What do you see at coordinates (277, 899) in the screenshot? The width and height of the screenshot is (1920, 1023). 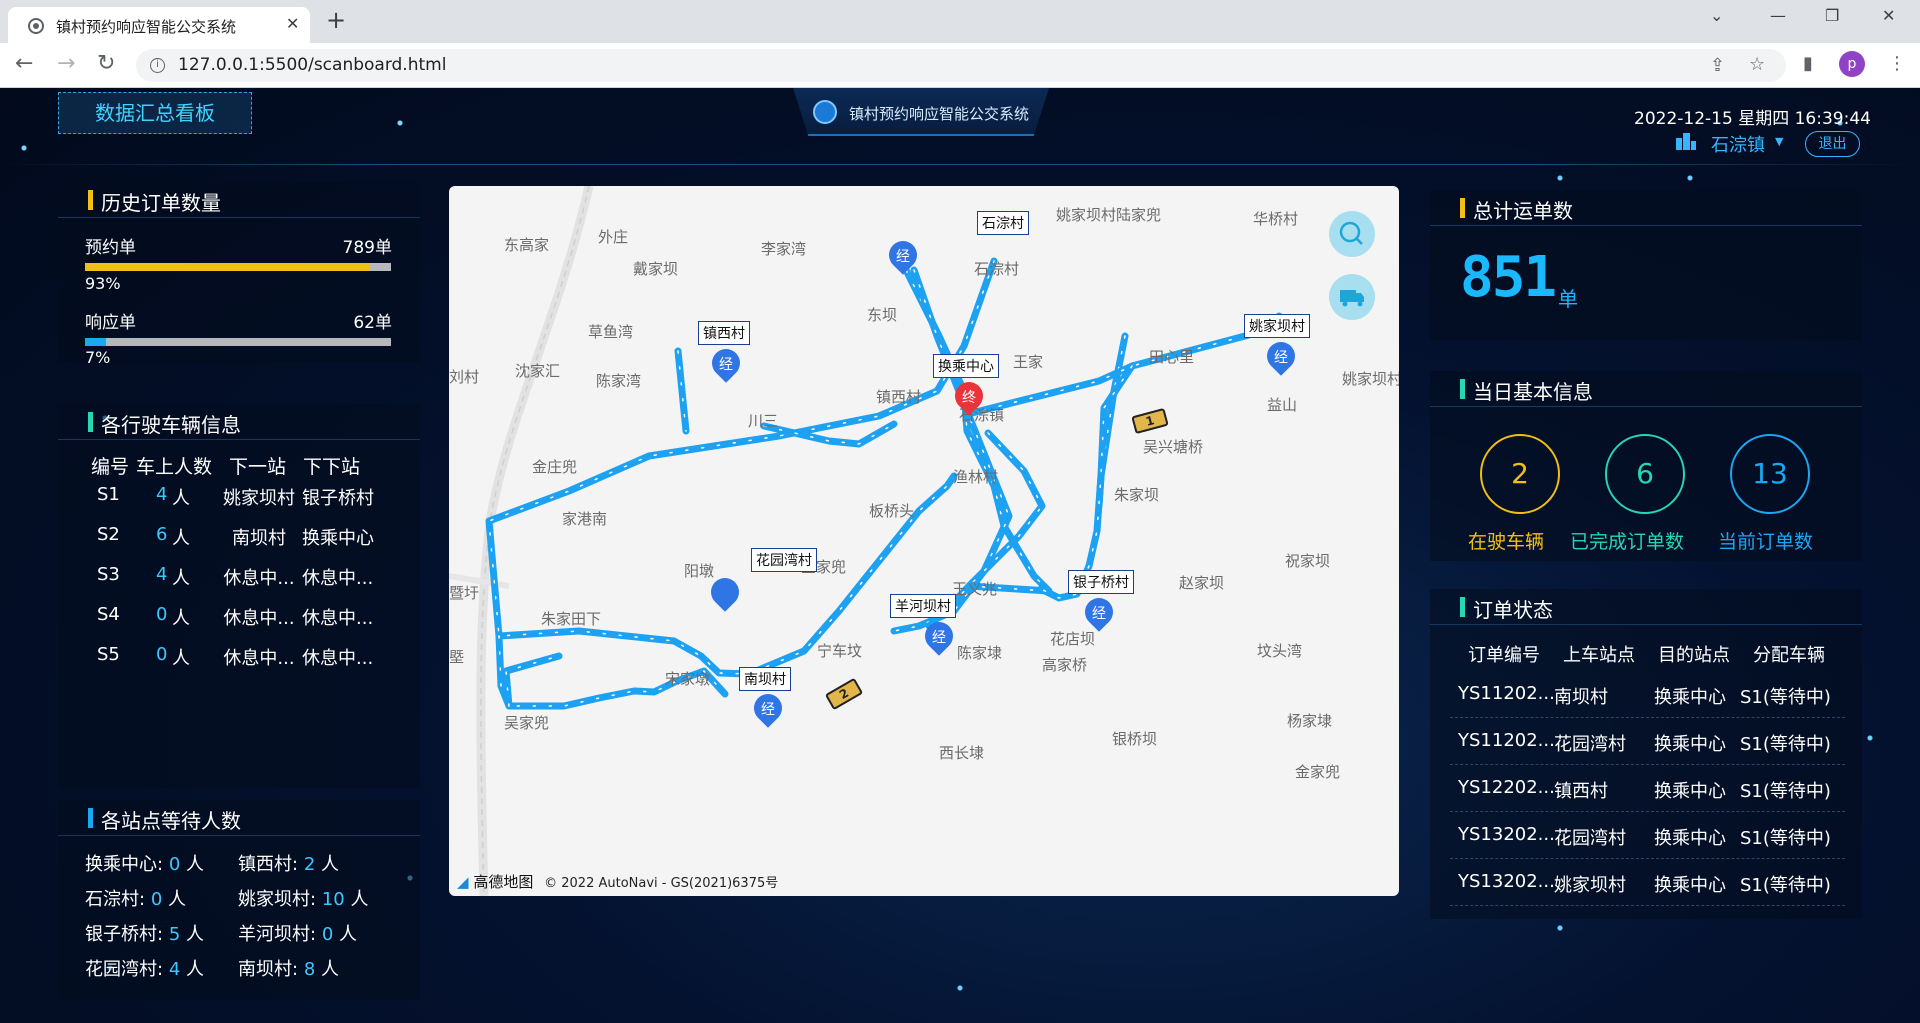 I see `station-name: 姚家坝村:` at bounding box center [277, 899].